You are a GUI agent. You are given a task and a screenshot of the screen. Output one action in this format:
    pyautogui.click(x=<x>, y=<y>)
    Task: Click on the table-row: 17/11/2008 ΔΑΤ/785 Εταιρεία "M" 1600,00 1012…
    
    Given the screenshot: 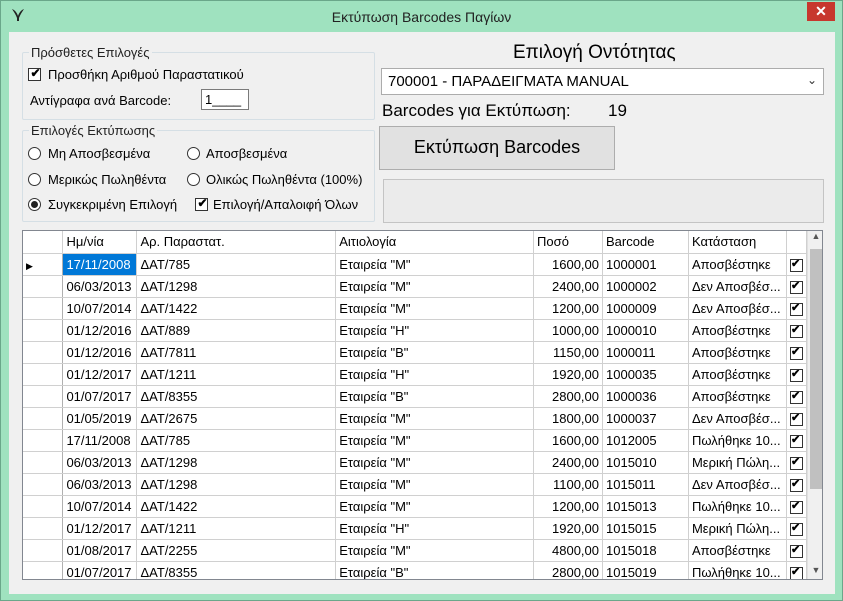 What is the action you would take?
    pyautogui.click(x=415, y=440)
    